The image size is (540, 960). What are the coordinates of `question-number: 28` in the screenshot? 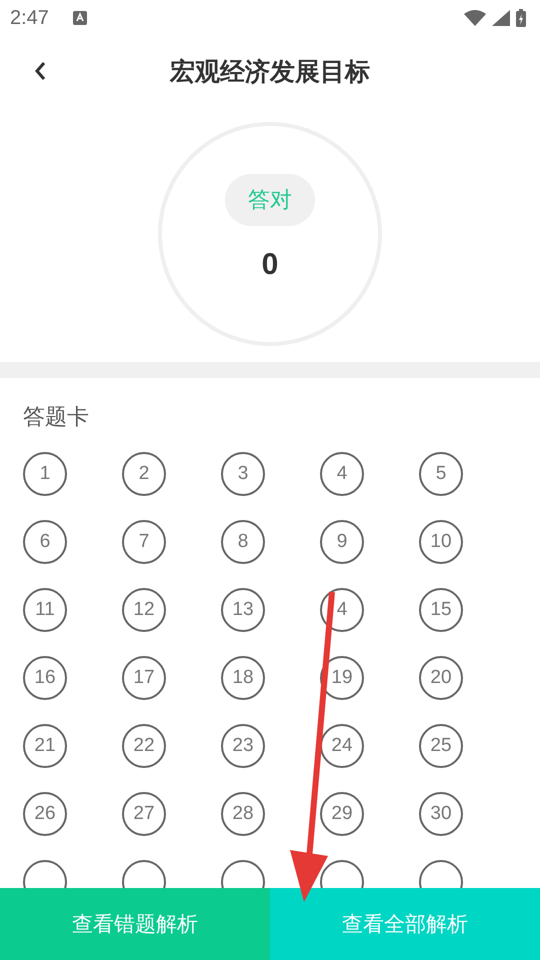 It's located at (243, 814).